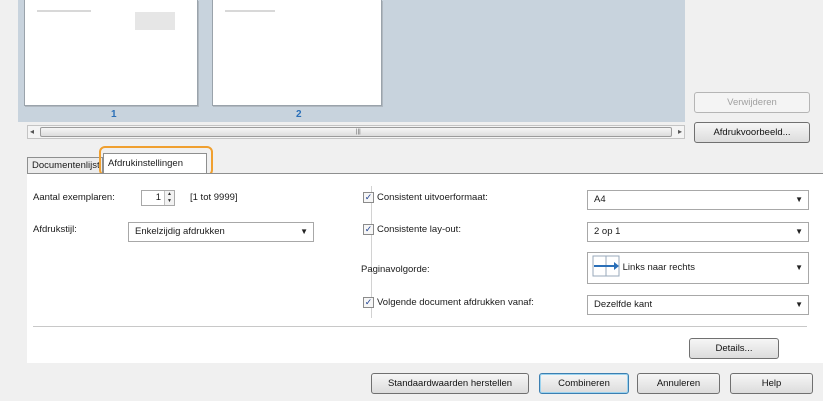 The image size is (823, 401). I want to click on output-format-select: A4 ▼, so click(698, 200).